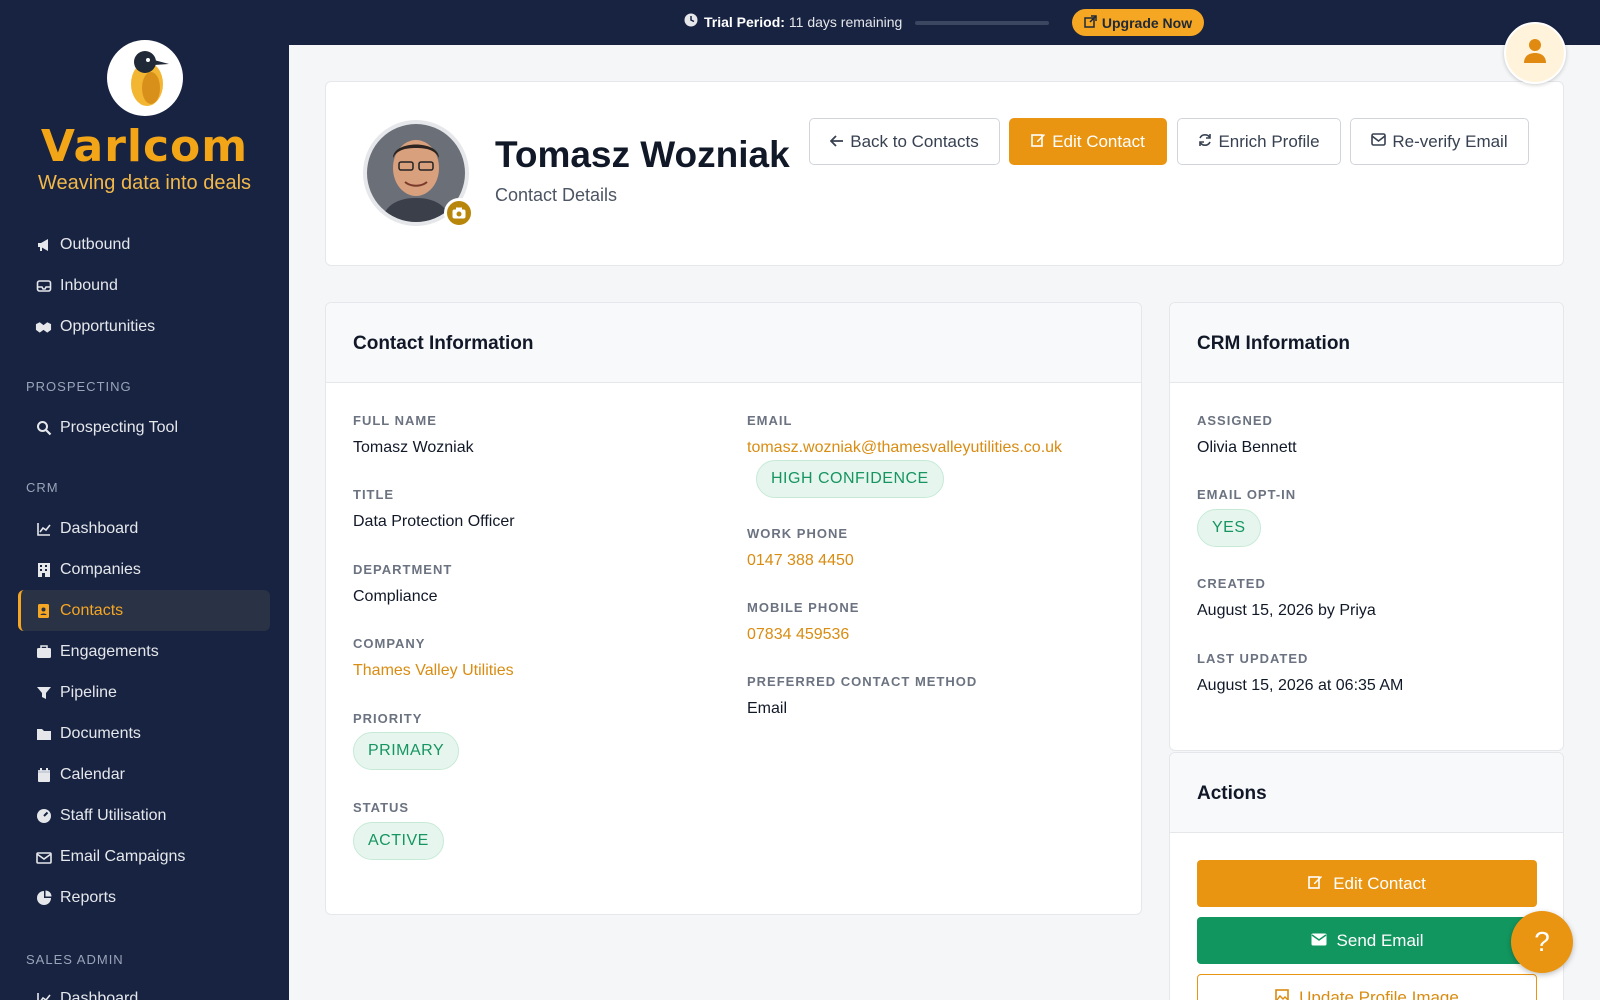 Image resolution: width=1600 pixels, height=1000 pixels. Describe the element at coordinates (43, 651) in the screenshot. I see `briefcase-icon` at that location.